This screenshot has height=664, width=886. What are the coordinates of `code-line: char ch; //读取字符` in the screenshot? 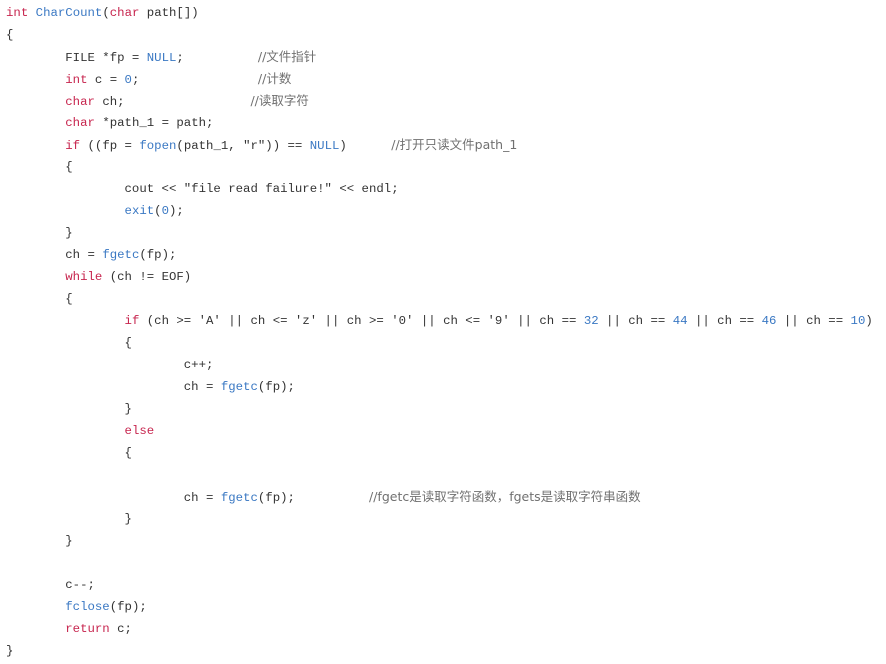 It's located at (439, 101).